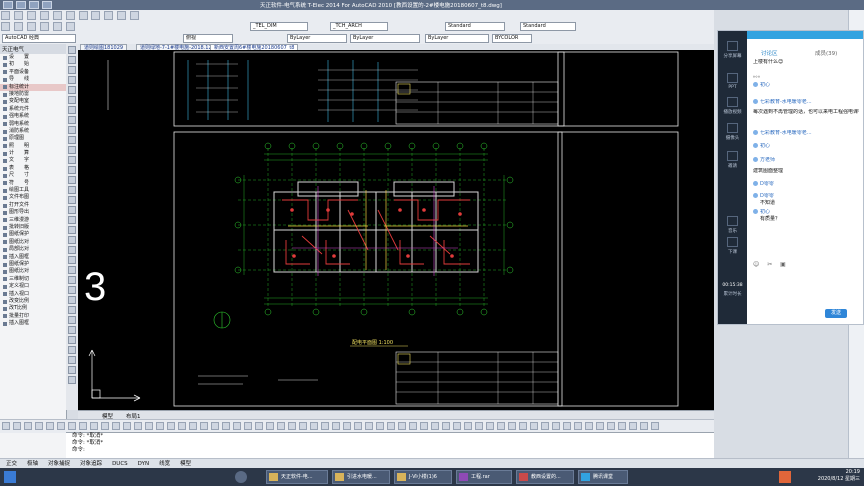 This screenshot has height=486, width=864. I want to click on panel-item: 符 号, so click(33, 183).